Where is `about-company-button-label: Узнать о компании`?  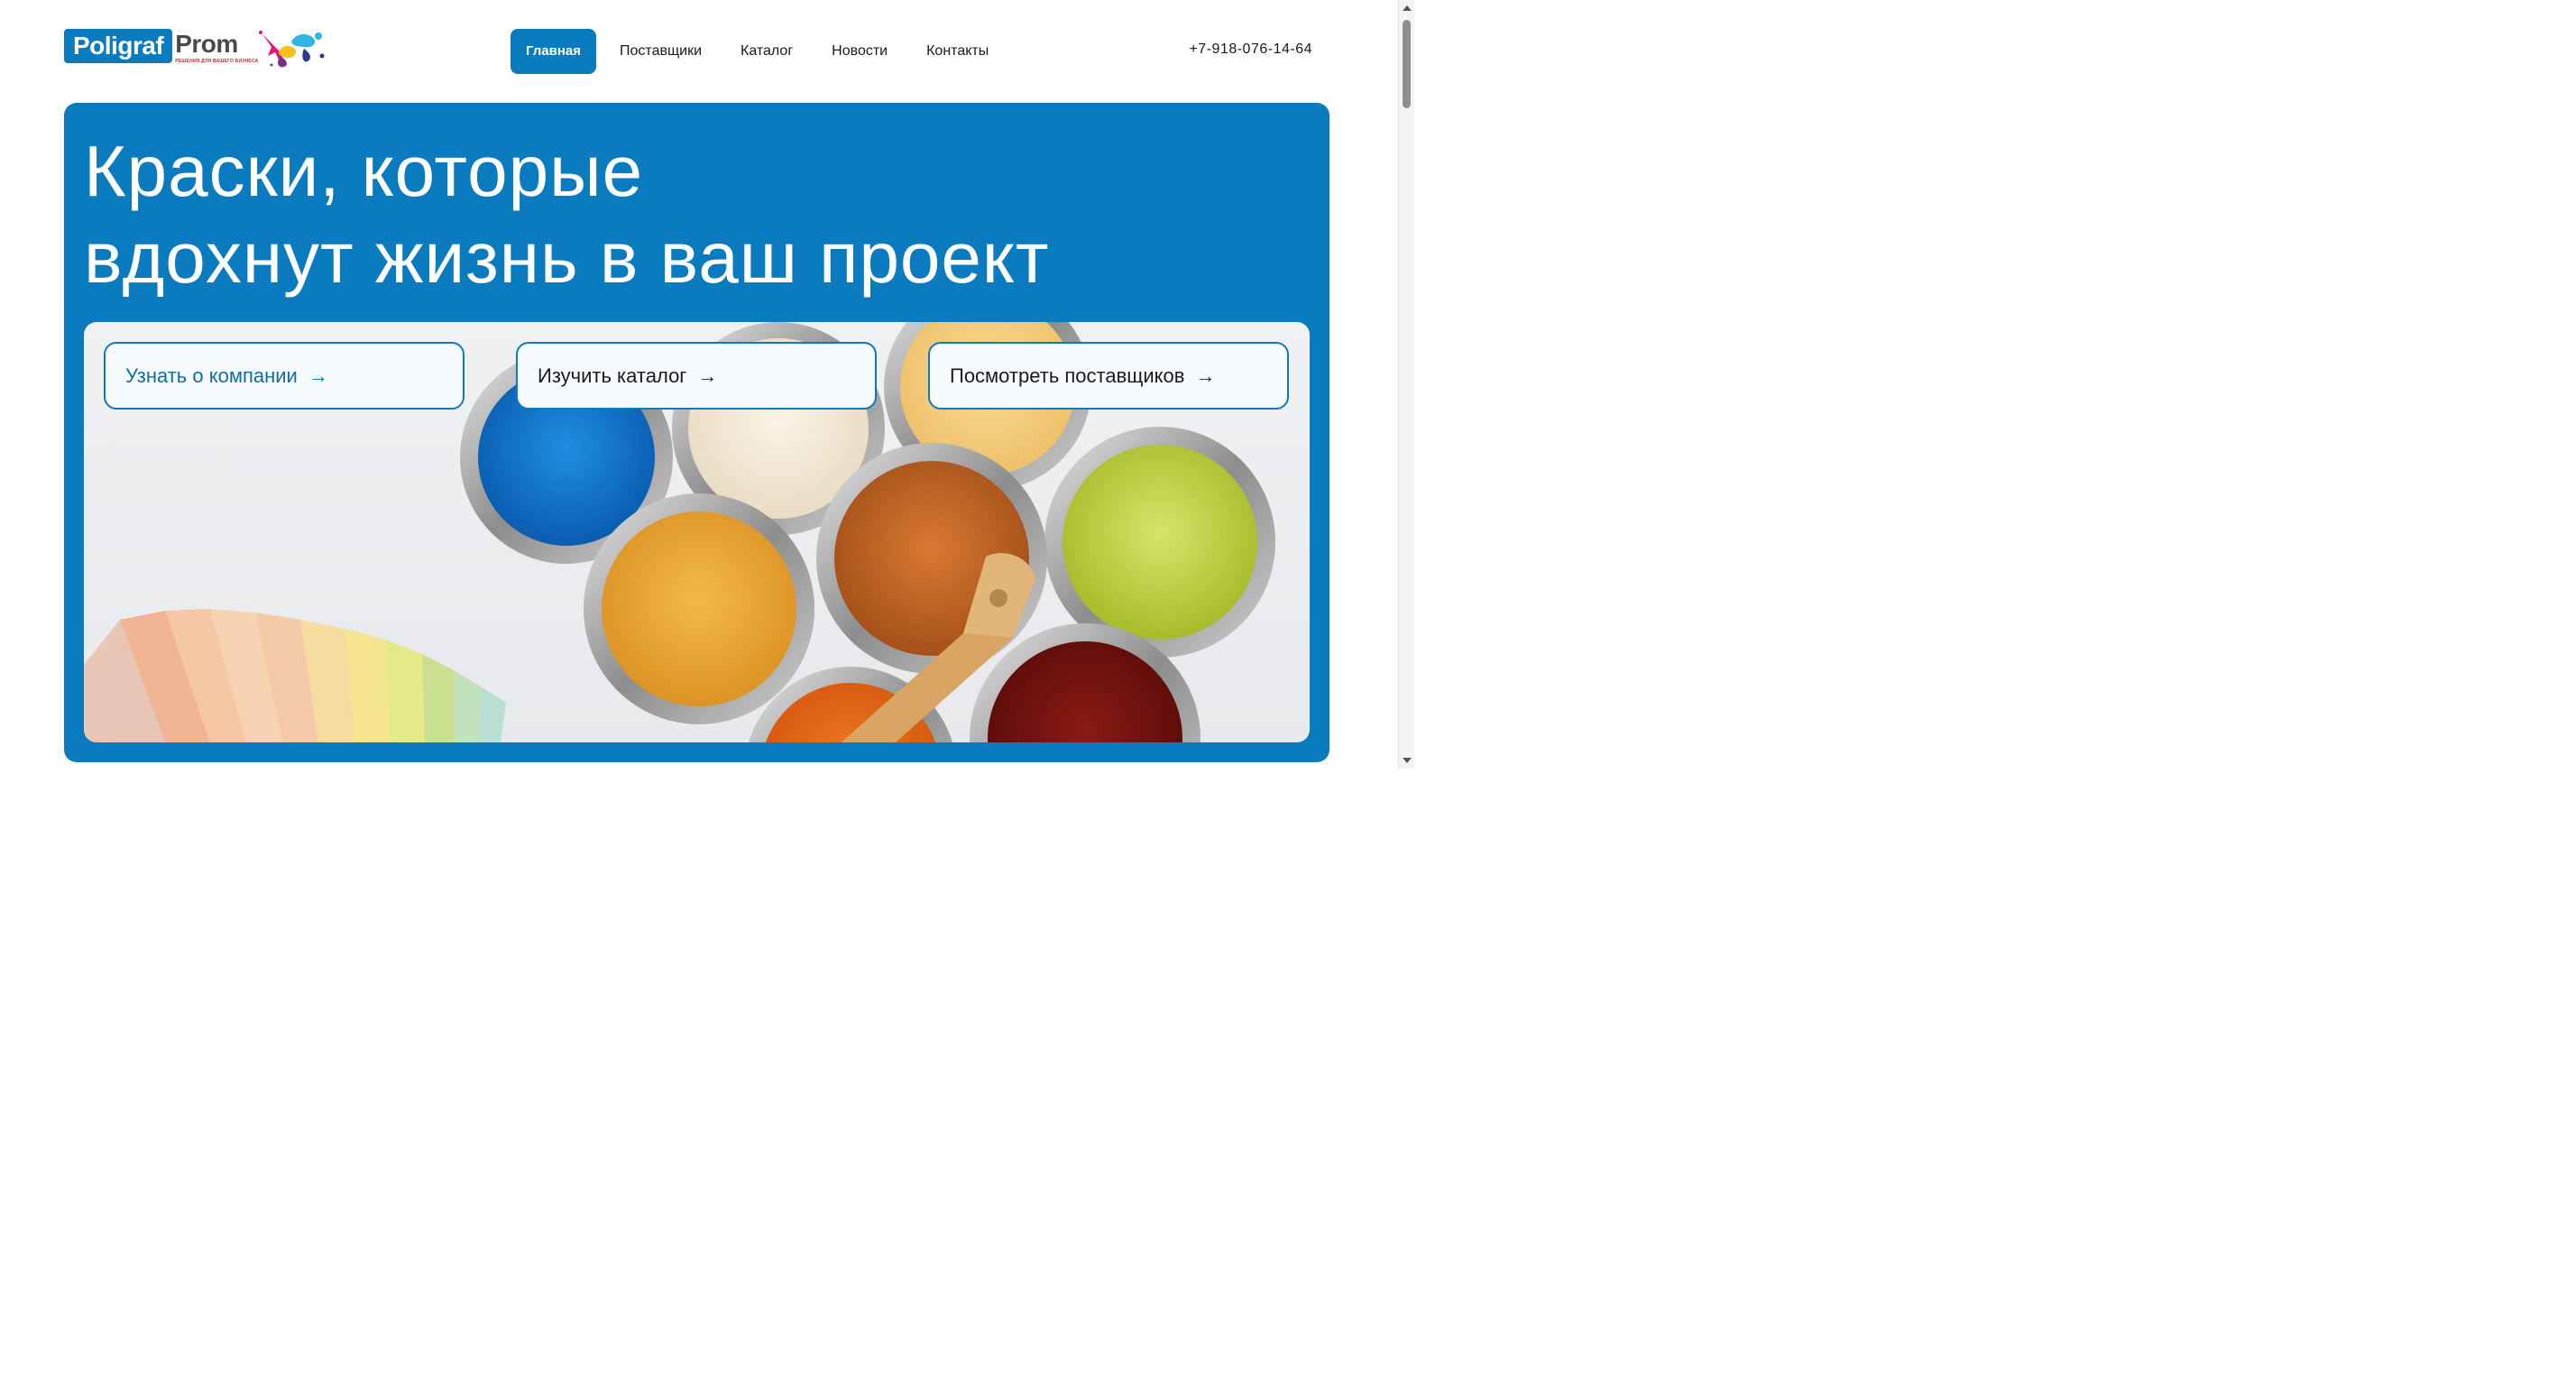 about-company-button-label: Узнать о компании is located at coordinates (212, 375).